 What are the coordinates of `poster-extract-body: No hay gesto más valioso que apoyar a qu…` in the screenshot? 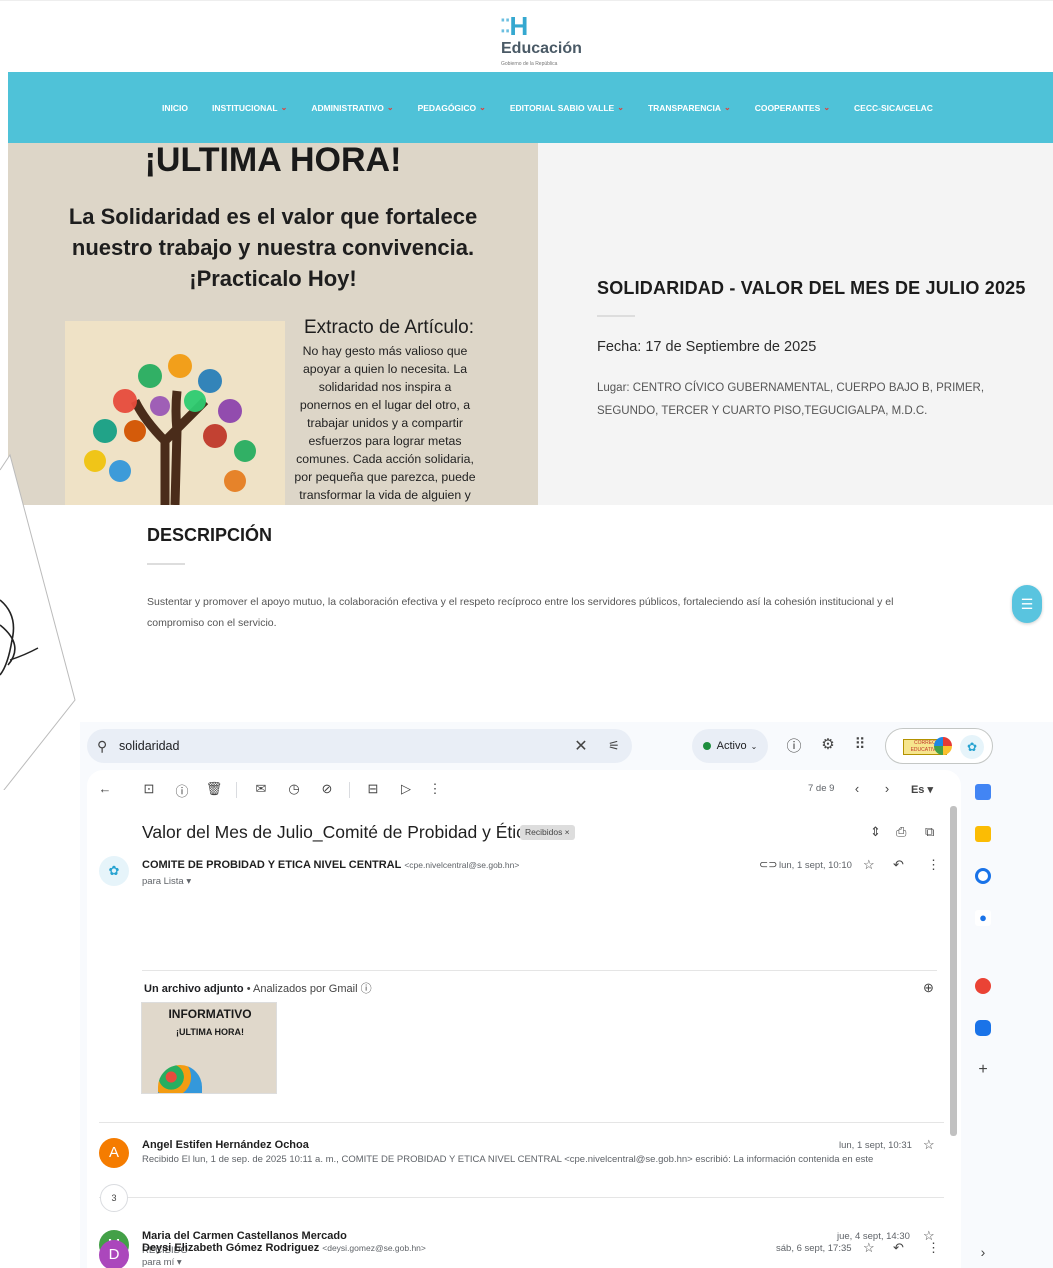 It's located at (385, 423).